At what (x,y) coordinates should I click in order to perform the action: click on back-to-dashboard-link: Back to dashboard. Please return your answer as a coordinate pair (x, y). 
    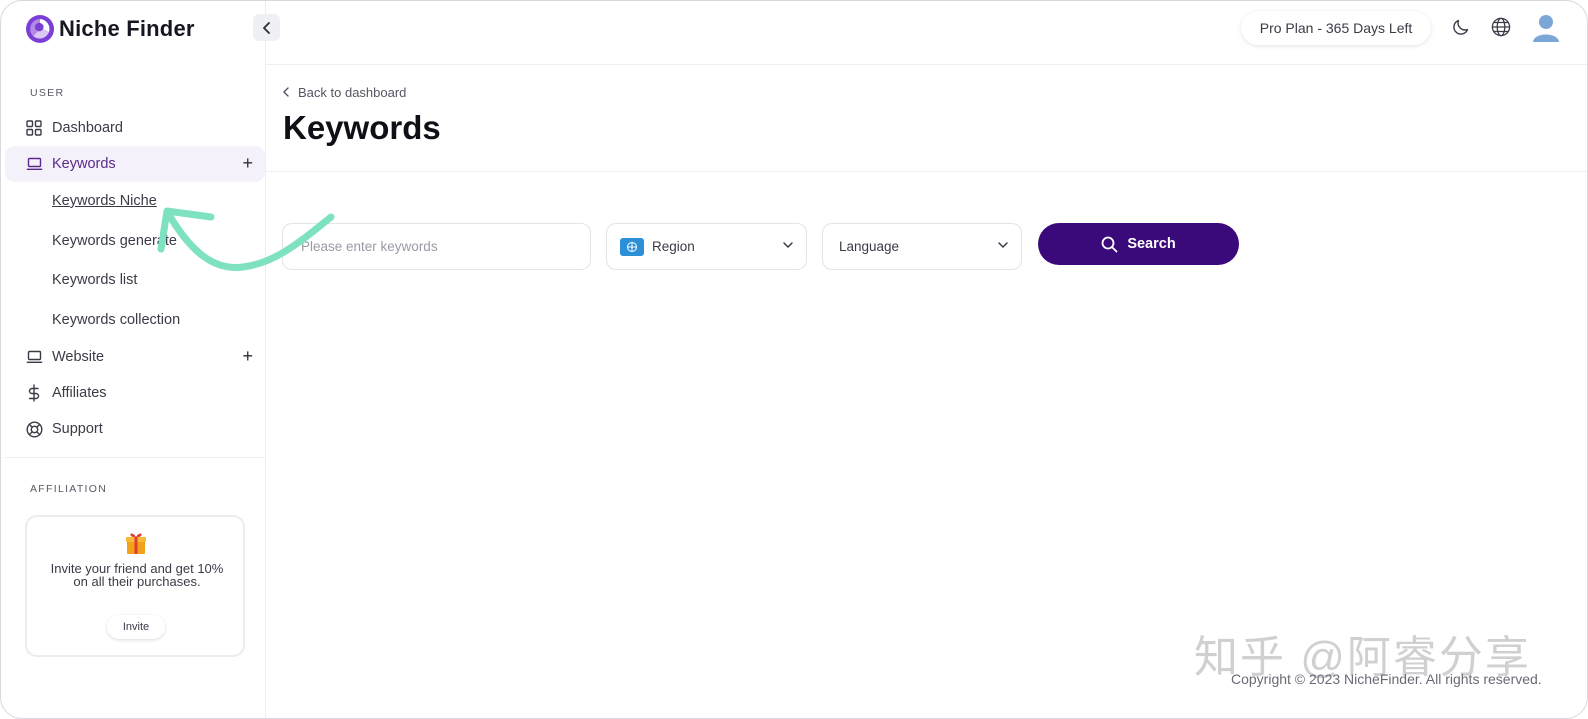
    Looking at the image, I should click on (344, 92).